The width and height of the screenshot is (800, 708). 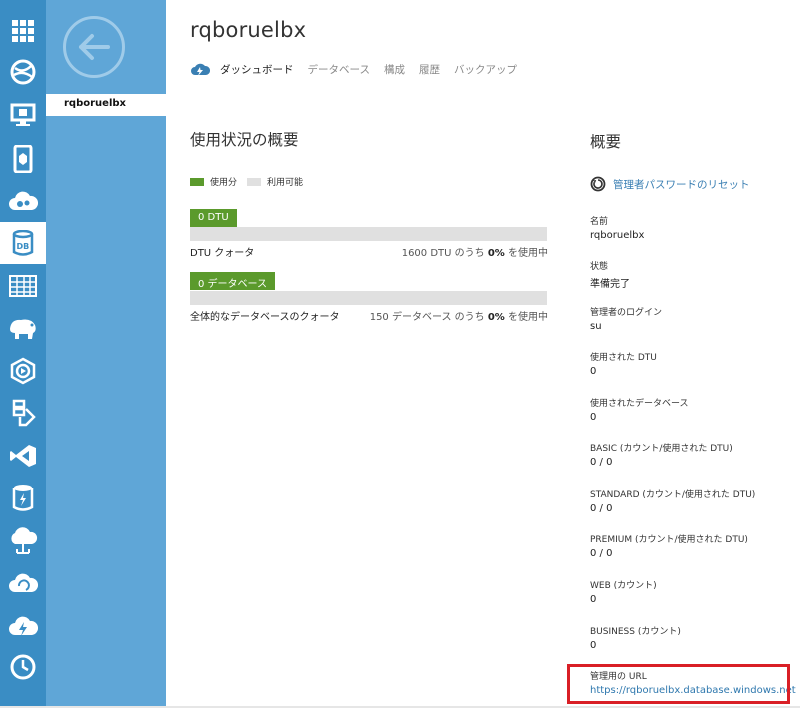 I want to click on management-url-highlight, so click(x=678, y=684).